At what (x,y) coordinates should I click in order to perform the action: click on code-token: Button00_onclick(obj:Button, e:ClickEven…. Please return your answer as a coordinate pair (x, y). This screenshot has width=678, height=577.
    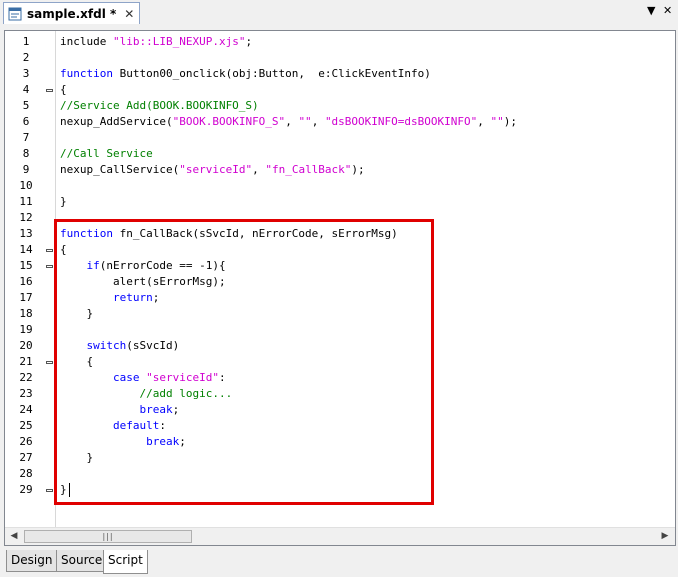
    Looking at the image, I should click on (271, 73).